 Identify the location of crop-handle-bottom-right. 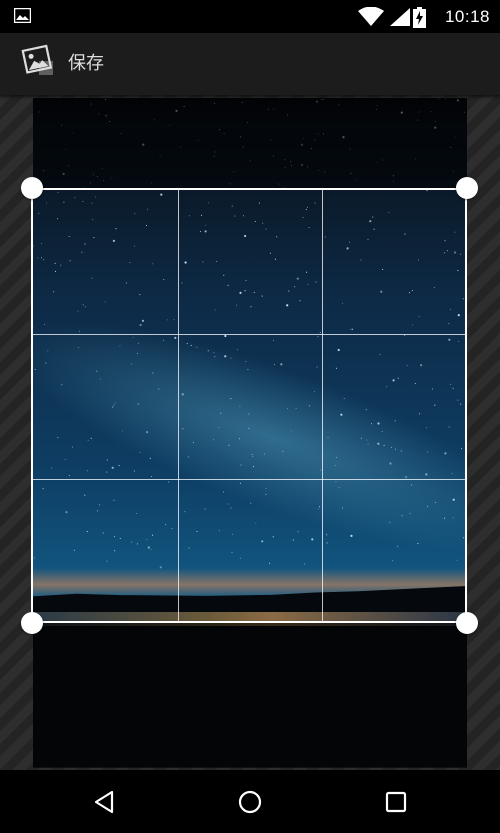
(467, 623).